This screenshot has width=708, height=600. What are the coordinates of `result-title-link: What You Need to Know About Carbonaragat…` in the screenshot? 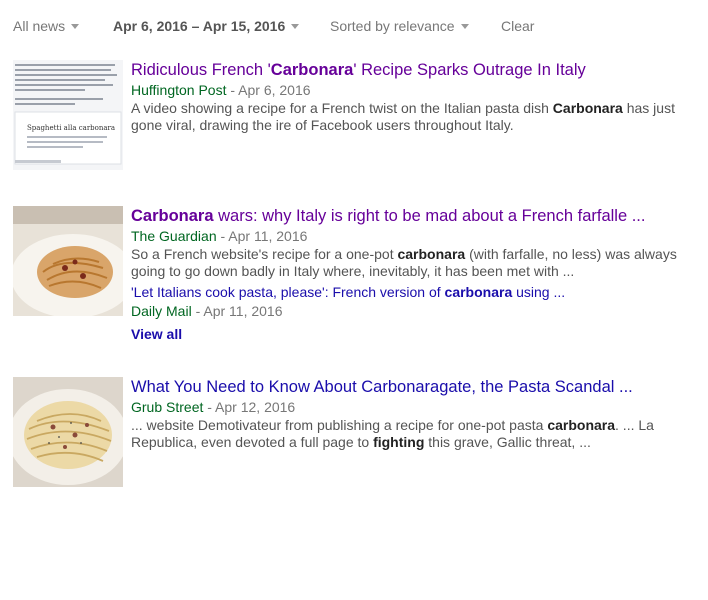 It's located at (406, 387).